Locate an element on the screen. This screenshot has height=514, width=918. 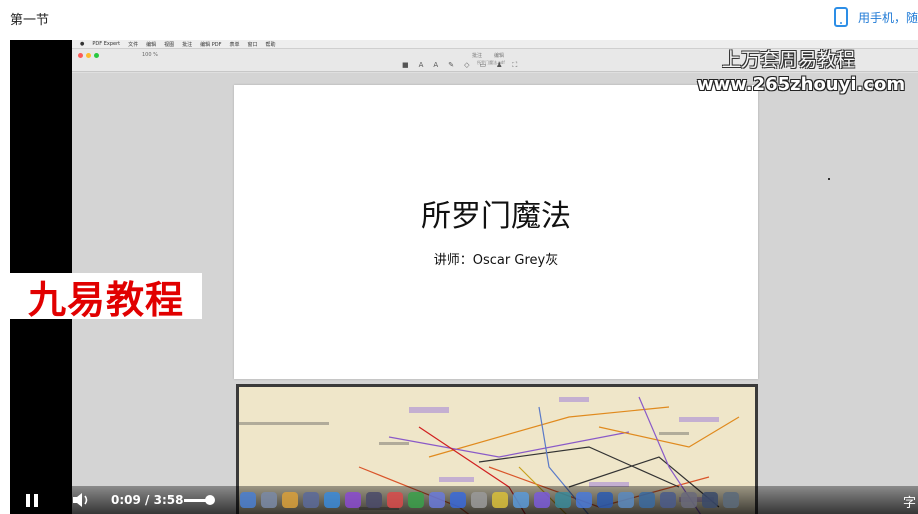
duration: 3:58 is located at coordinates (168, 500).